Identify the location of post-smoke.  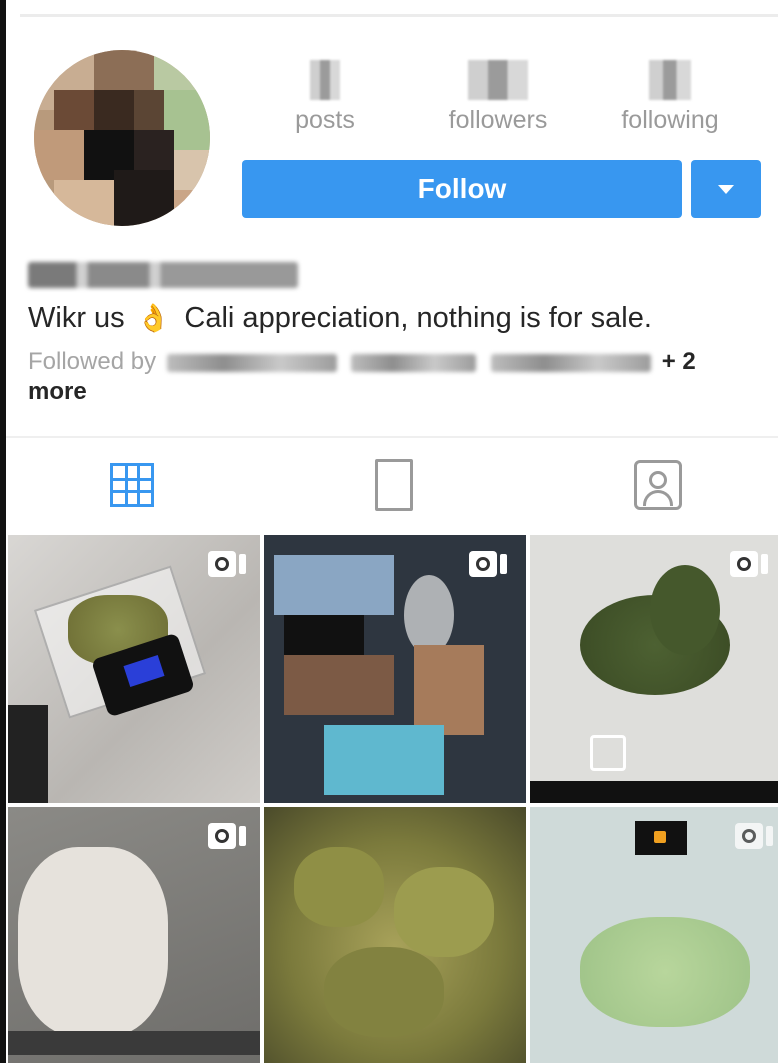
(429, 615).